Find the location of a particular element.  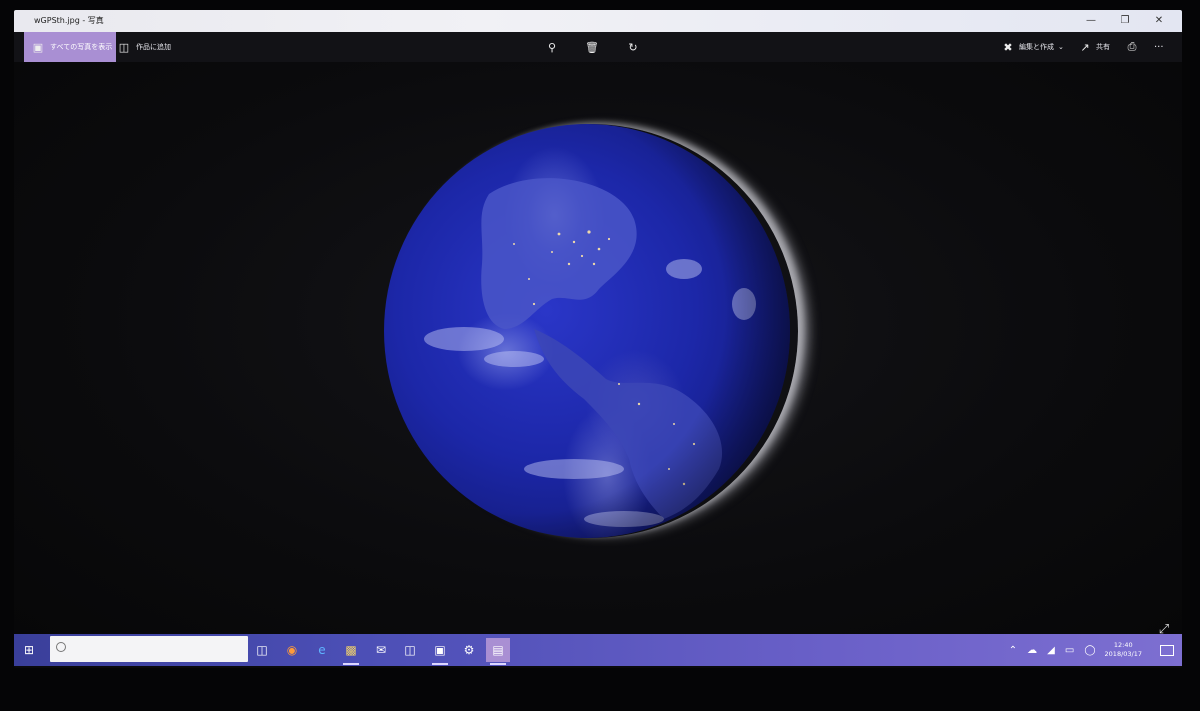

print-button: ⎙ is located at coordinates (1132, 47).